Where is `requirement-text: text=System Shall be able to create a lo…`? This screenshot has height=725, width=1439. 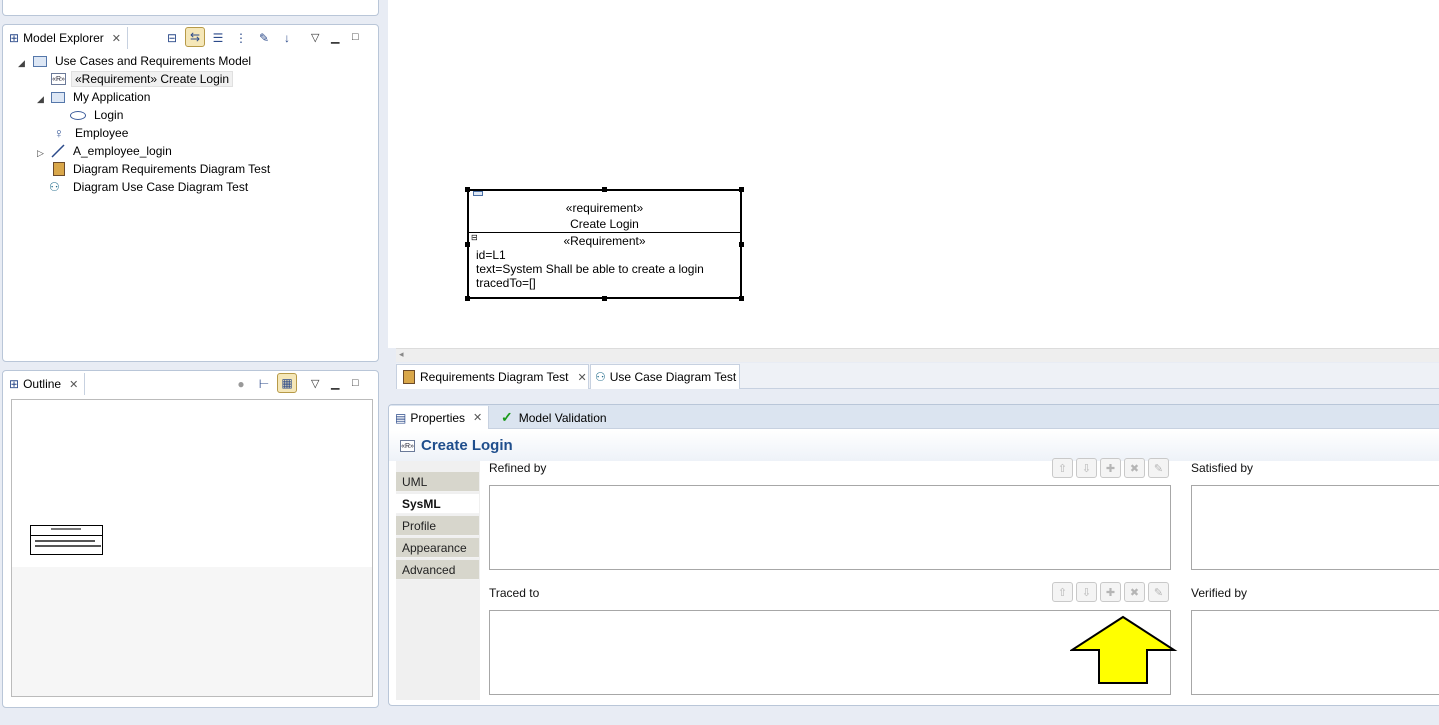 requirement-text: text=System Shall be able to create a lo… is located at coordinates (590, 269).